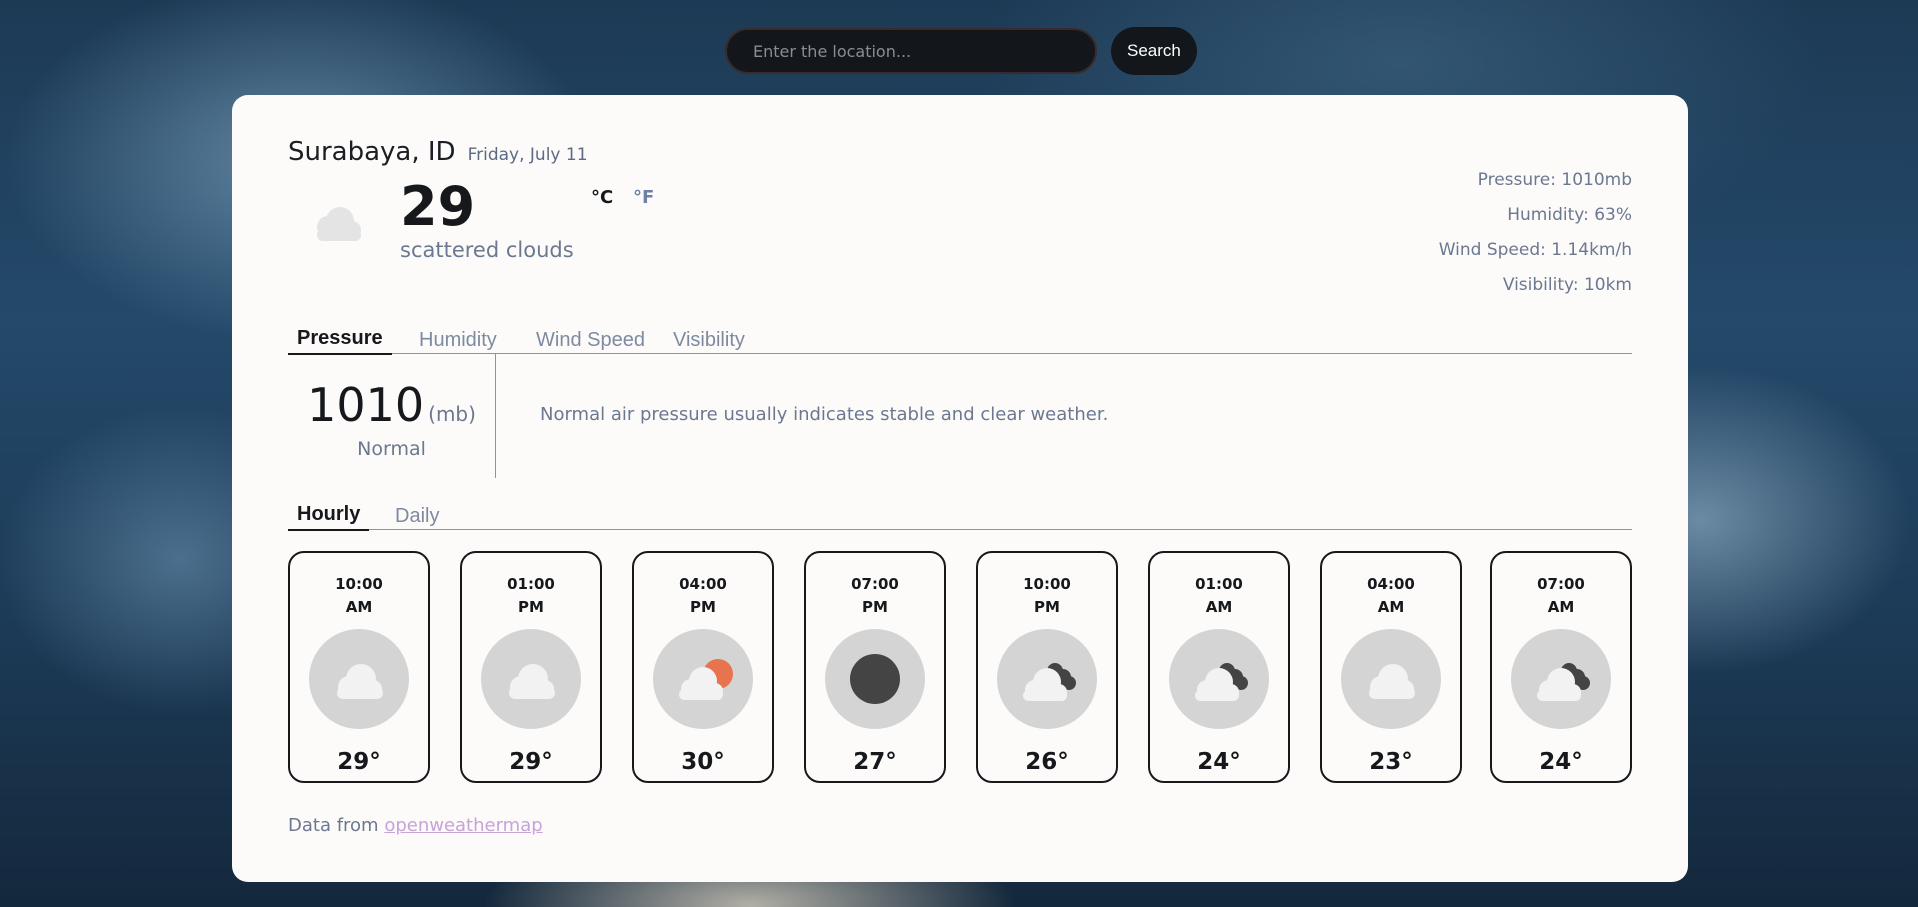  Describe the element at coordinates (463, 825) in the screenshot. I see `openweathermap-link: openweathermap` at that location.